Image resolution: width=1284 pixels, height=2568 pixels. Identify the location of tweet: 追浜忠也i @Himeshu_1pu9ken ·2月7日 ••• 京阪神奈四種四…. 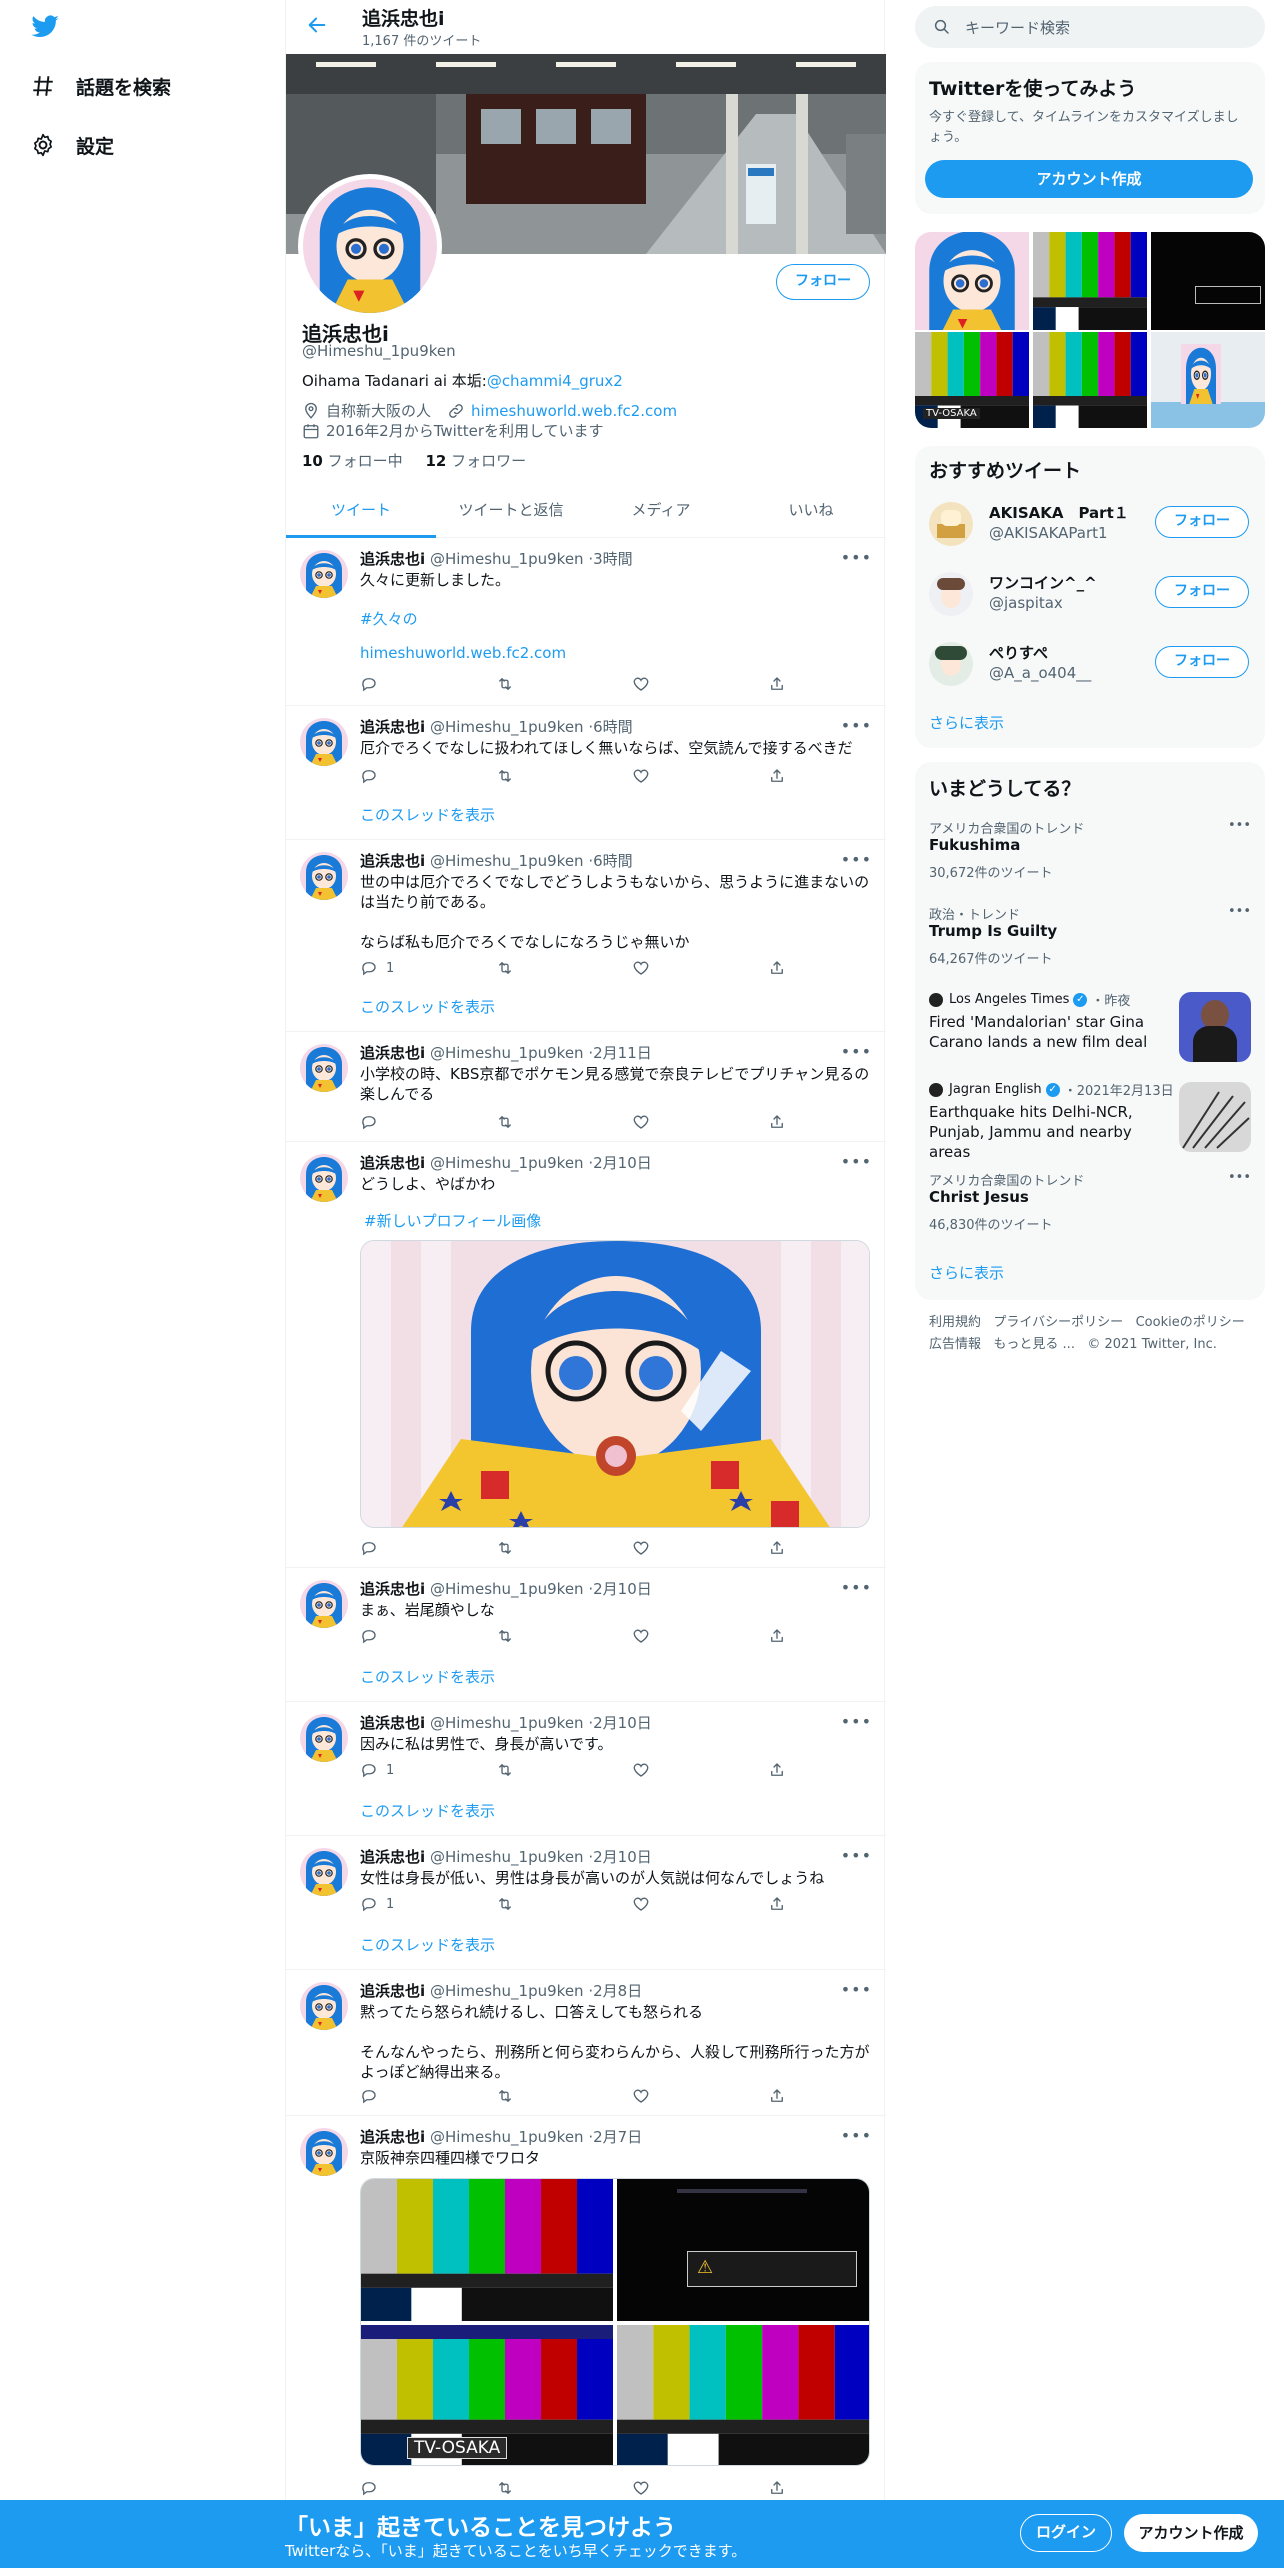
(586, 2316).